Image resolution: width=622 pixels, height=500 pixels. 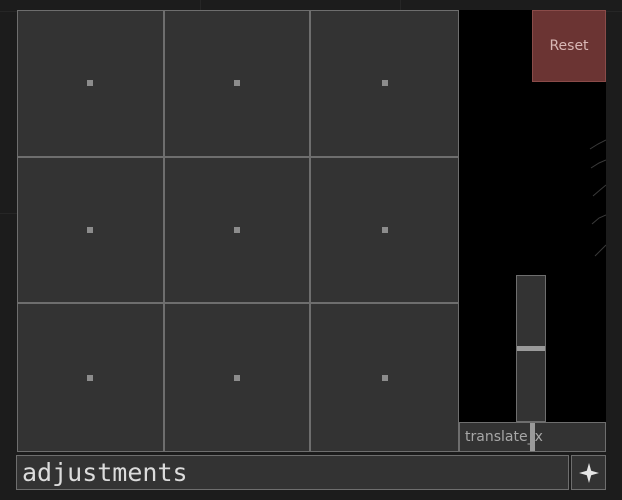 I want to click on four-point-star-icon, so click(x=588, y=472).